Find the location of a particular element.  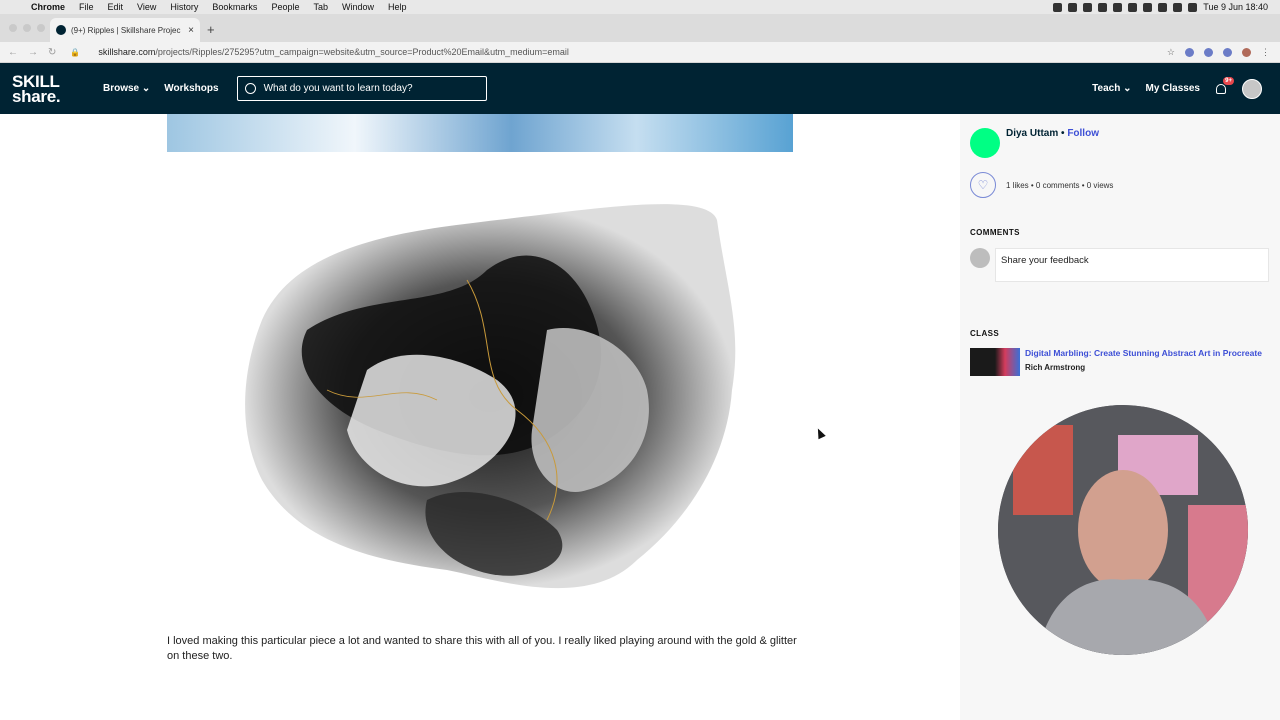

my-classes-link: My Classes is located at coordinates (1173, 88).